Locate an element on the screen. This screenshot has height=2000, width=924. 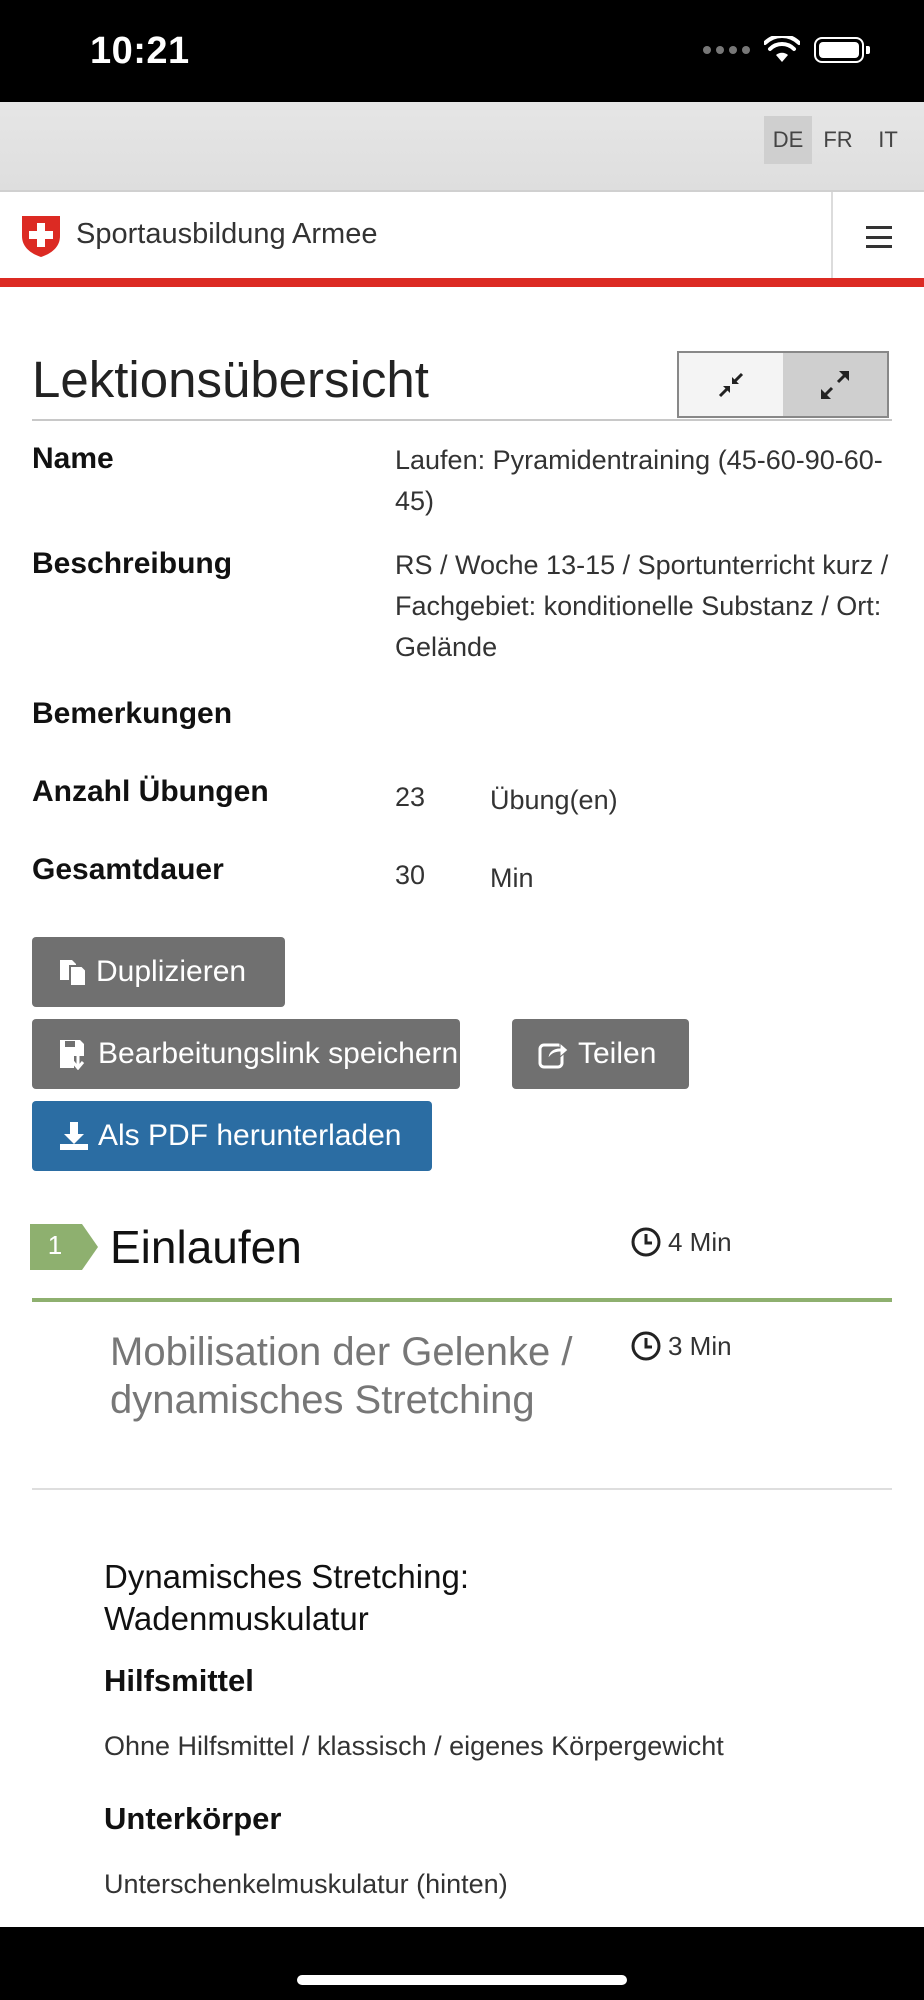
download-pdf-label: Als PDF herunterladen is located at coordinates (250, 1135).